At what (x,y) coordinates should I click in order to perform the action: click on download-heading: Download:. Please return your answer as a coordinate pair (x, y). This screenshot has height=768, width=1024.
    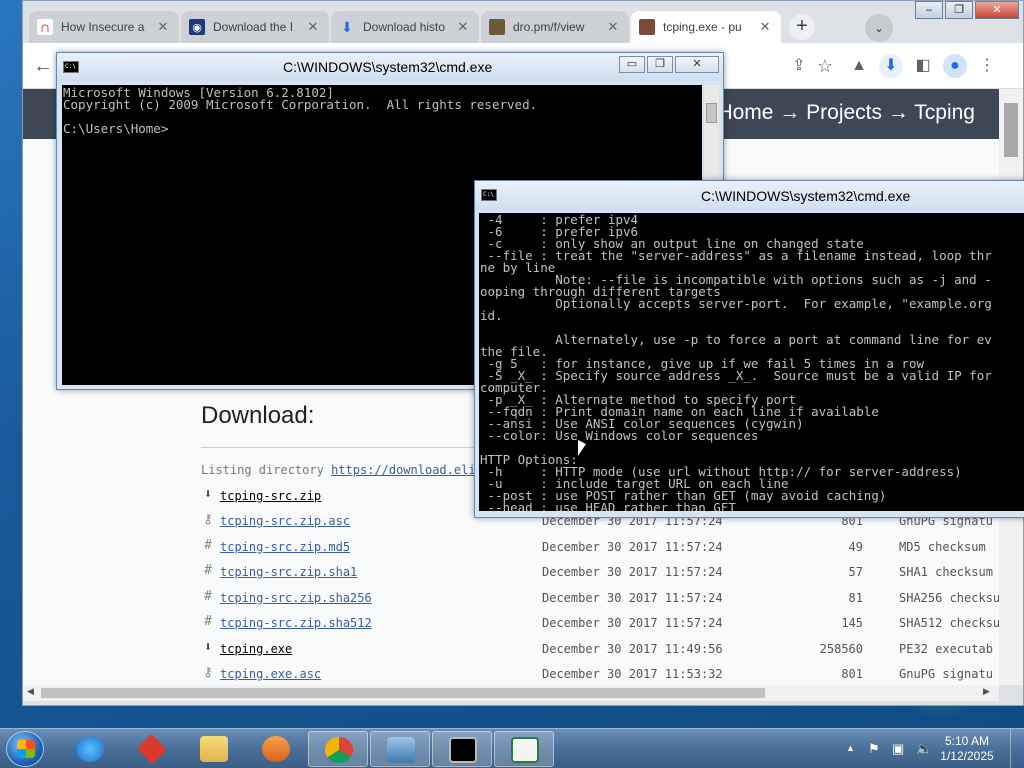
    Looking at the image, I should click on (258, 415).